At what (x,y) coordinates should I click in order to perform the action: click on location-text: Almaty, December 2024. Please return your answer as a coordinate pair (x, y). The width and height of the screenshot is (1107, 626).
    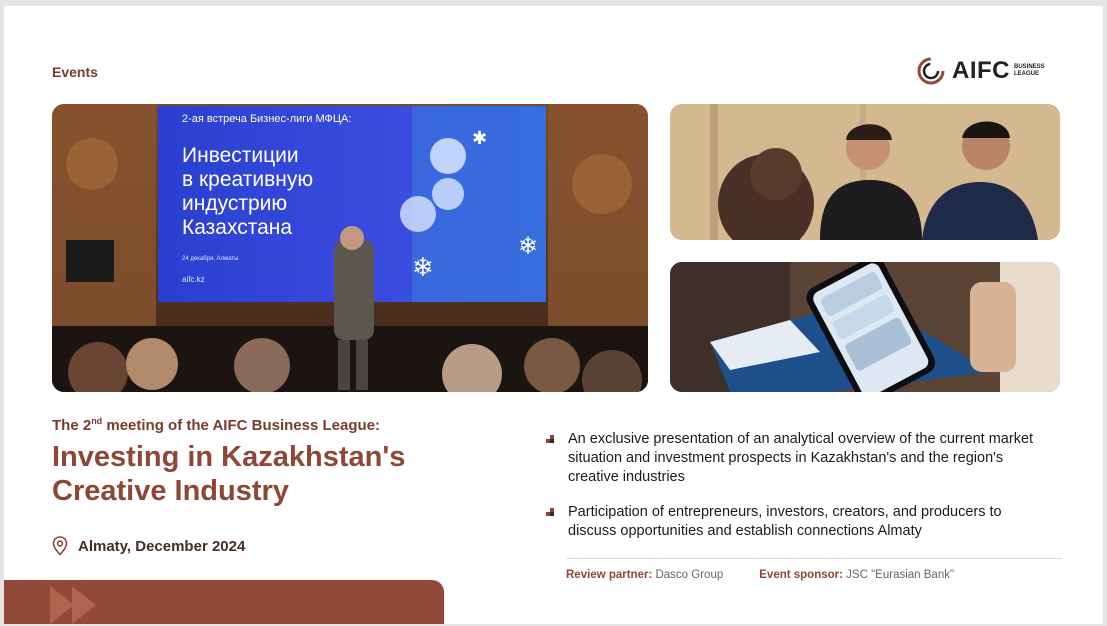
    Looking at the image, I should click on (162, 546).